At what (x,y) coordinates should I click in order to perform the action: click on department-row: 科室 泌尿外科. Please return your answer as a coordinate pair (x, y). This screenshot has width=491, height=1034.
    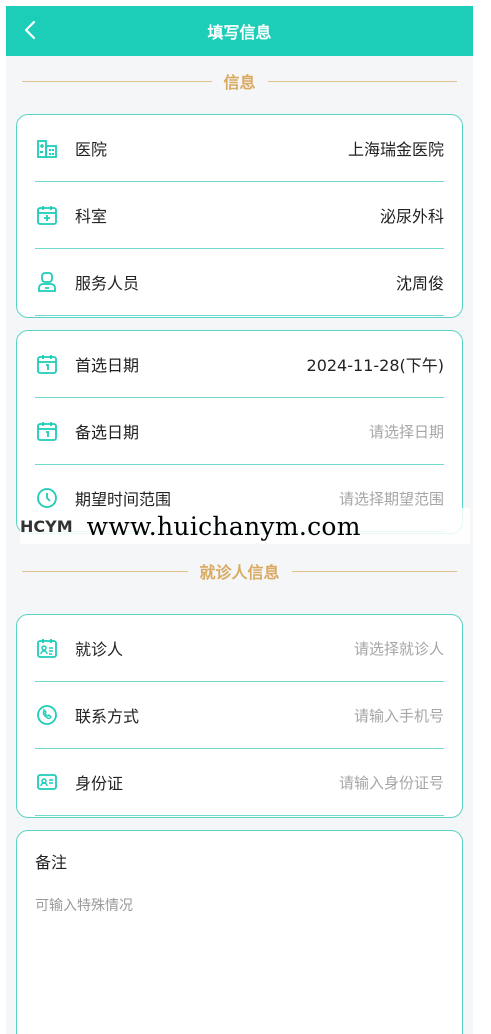
    Looking at the image, I should click on (239, 215).